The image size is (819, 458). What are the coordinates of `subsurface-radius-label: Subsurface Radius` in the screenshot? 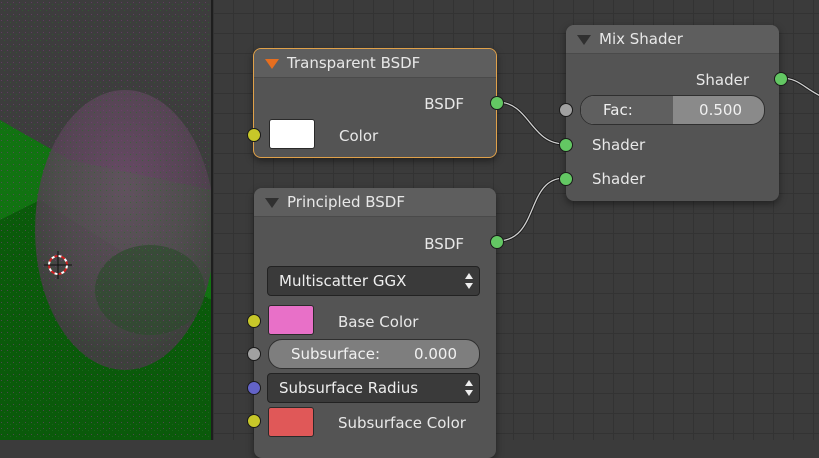 It's located at (349, 388).